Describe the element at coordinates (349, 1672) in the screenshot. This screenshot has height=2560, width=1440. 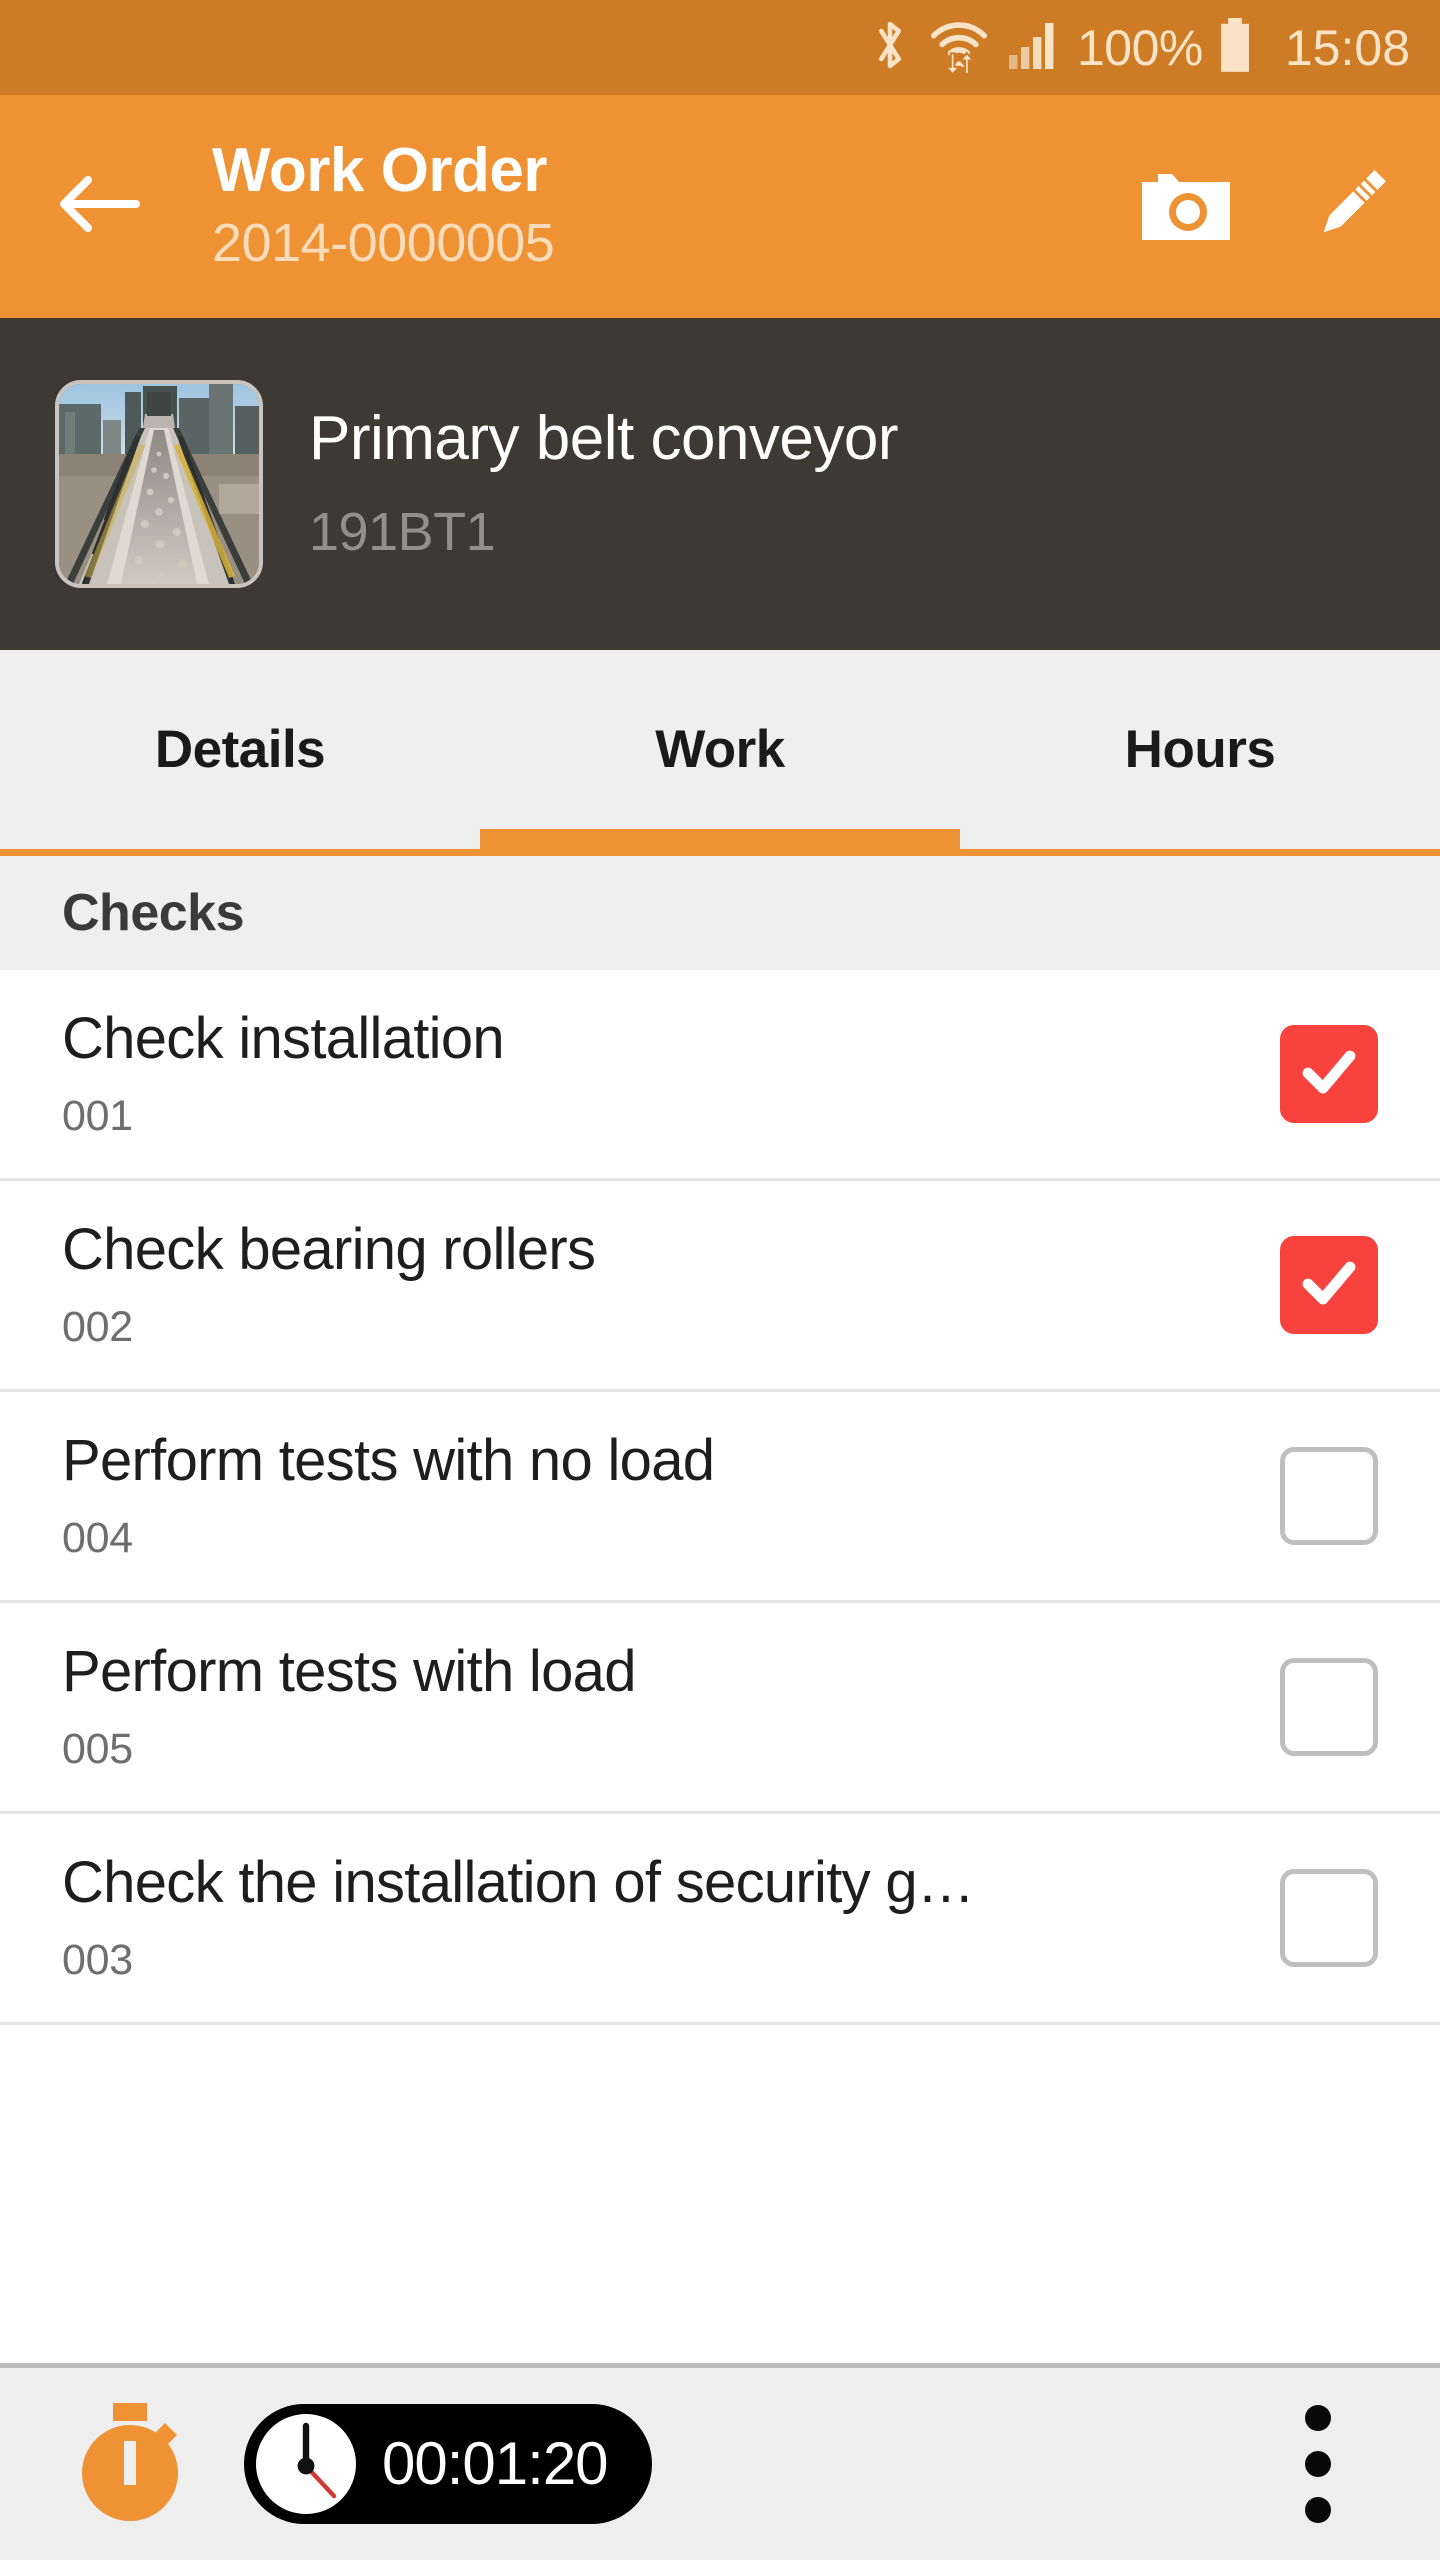
I see `check-title: Perform tests with load` at that location.